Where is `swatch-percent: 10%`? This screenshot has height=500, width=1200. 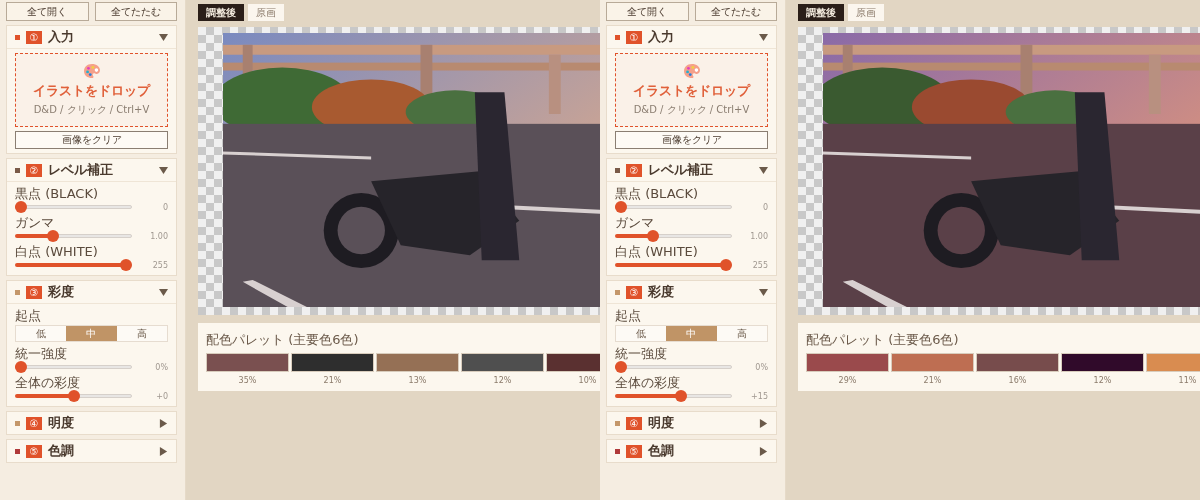
swatch-percent: 10% is located at coordinates (587, 380).